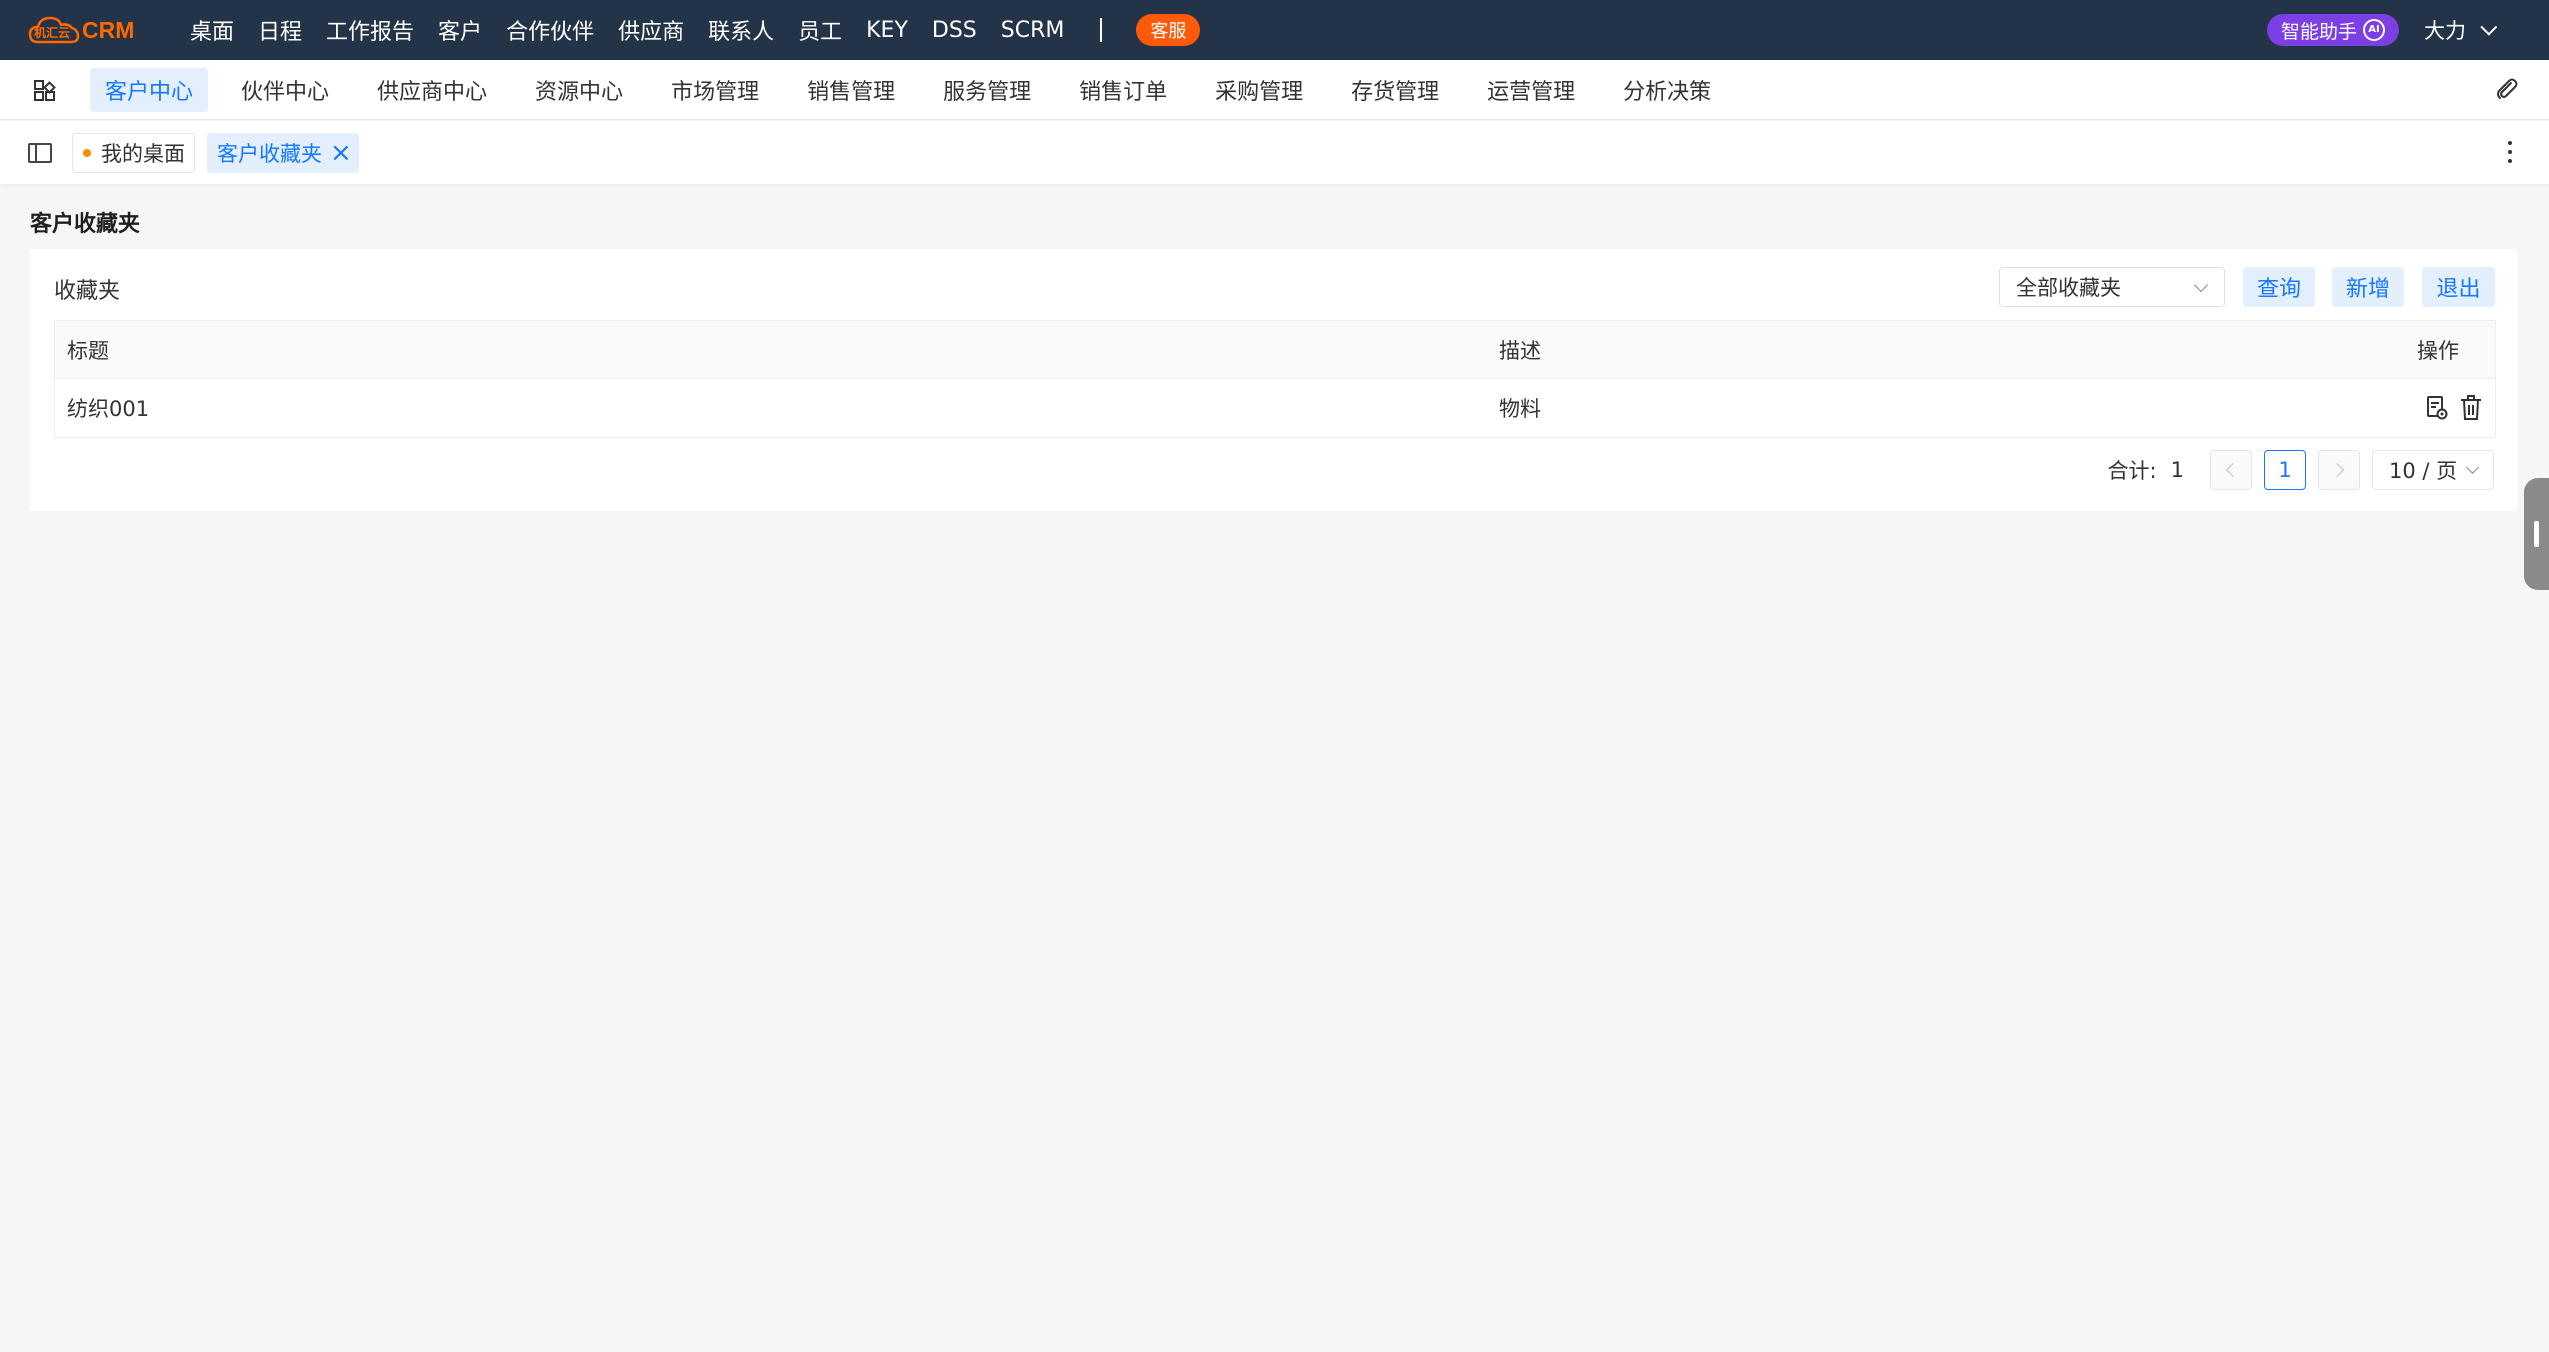  I want to click on top-nav-work-report: 工作报告, so click(370, 30).